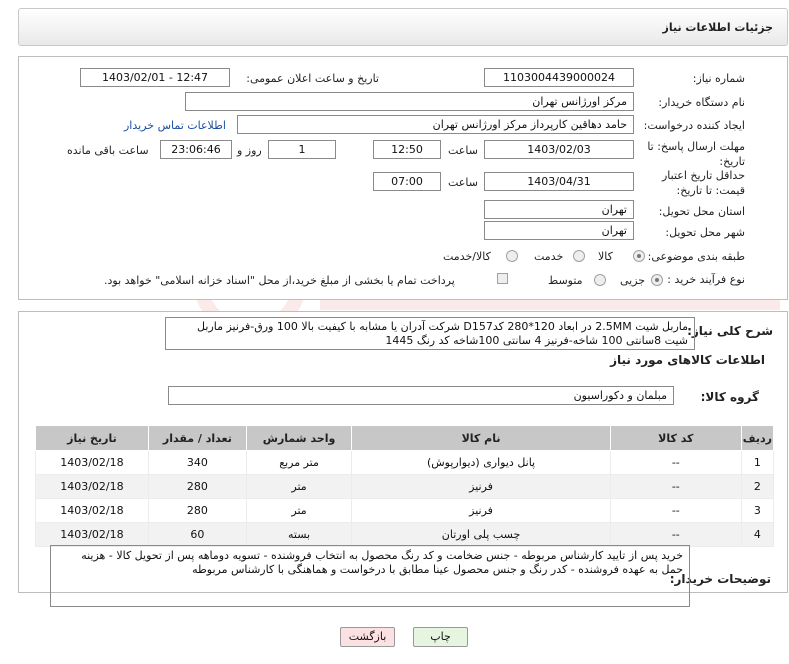 This screenshot has width=789, height=664. I want to click on treasury-payment-checkbox, so click(502, 278).